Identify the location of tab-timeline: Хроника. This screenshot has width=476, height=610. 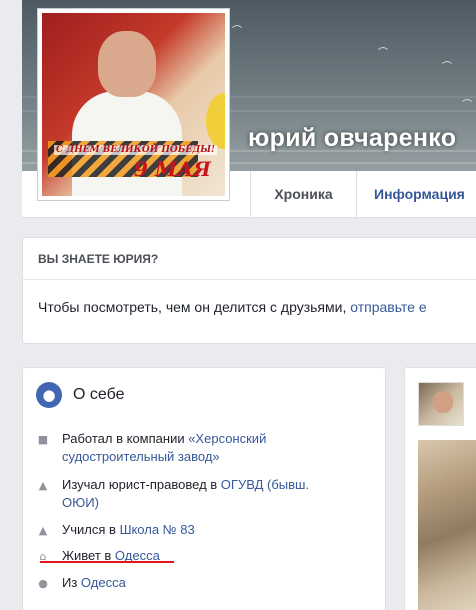
(303, 194).